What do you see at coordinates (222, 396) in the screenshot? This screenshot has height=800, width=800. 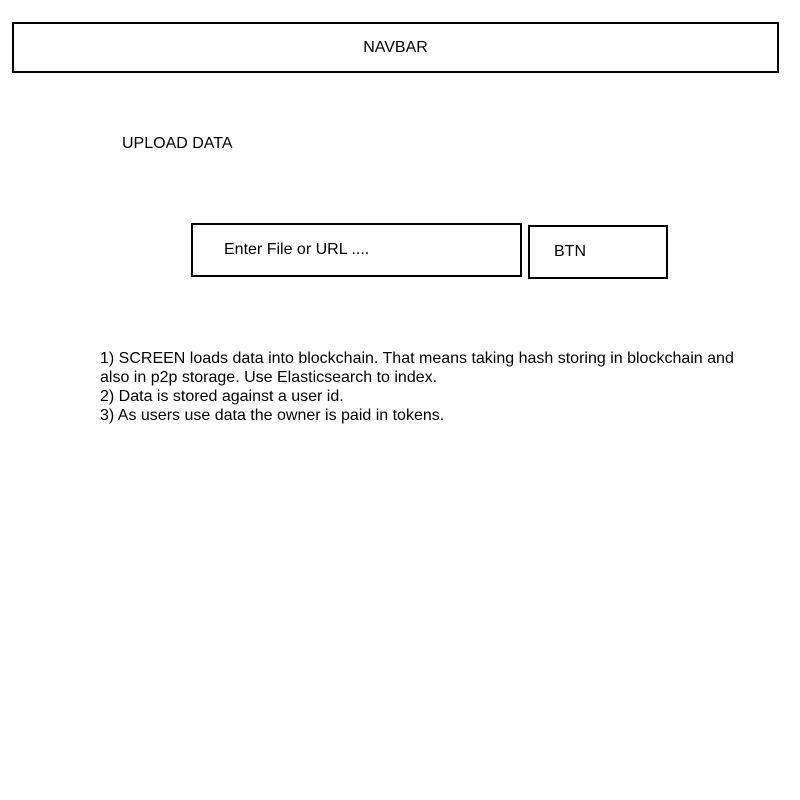 I see `note-item: 2) Data is stored against a user id.` at bounding box center [222, 396].